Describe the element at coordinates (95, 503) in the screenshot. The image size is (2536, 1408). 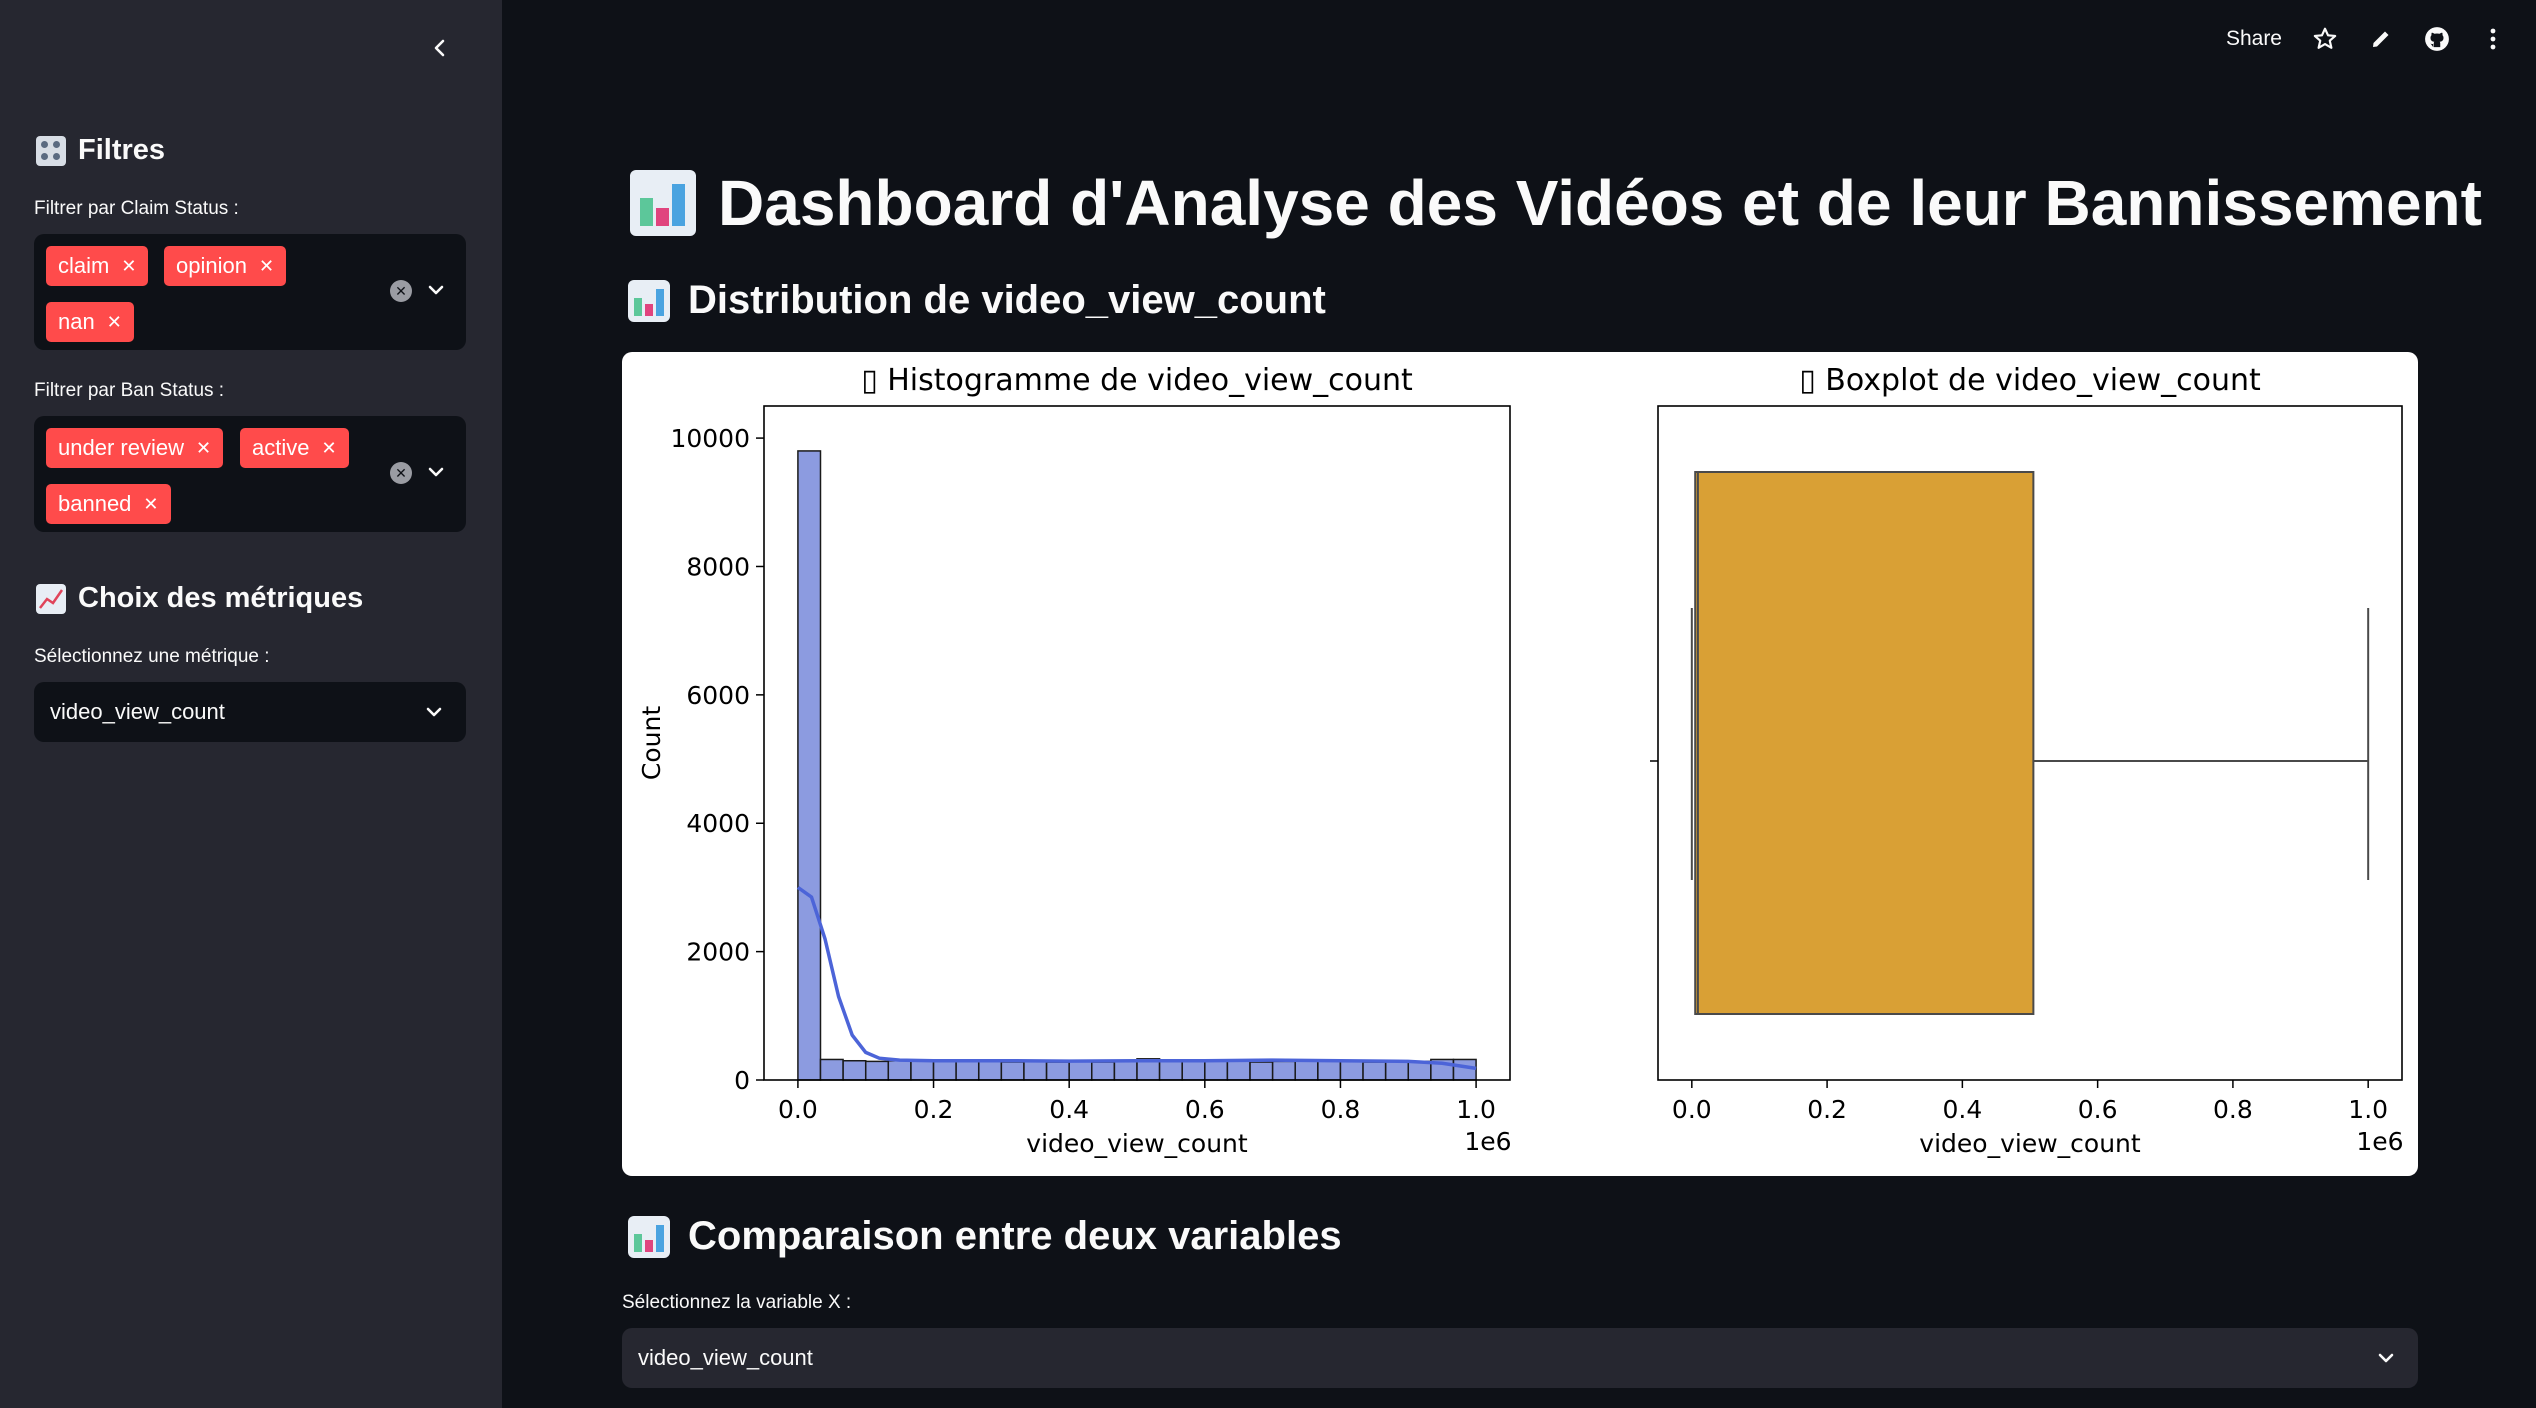
I see `tag-label: banned` at that location.